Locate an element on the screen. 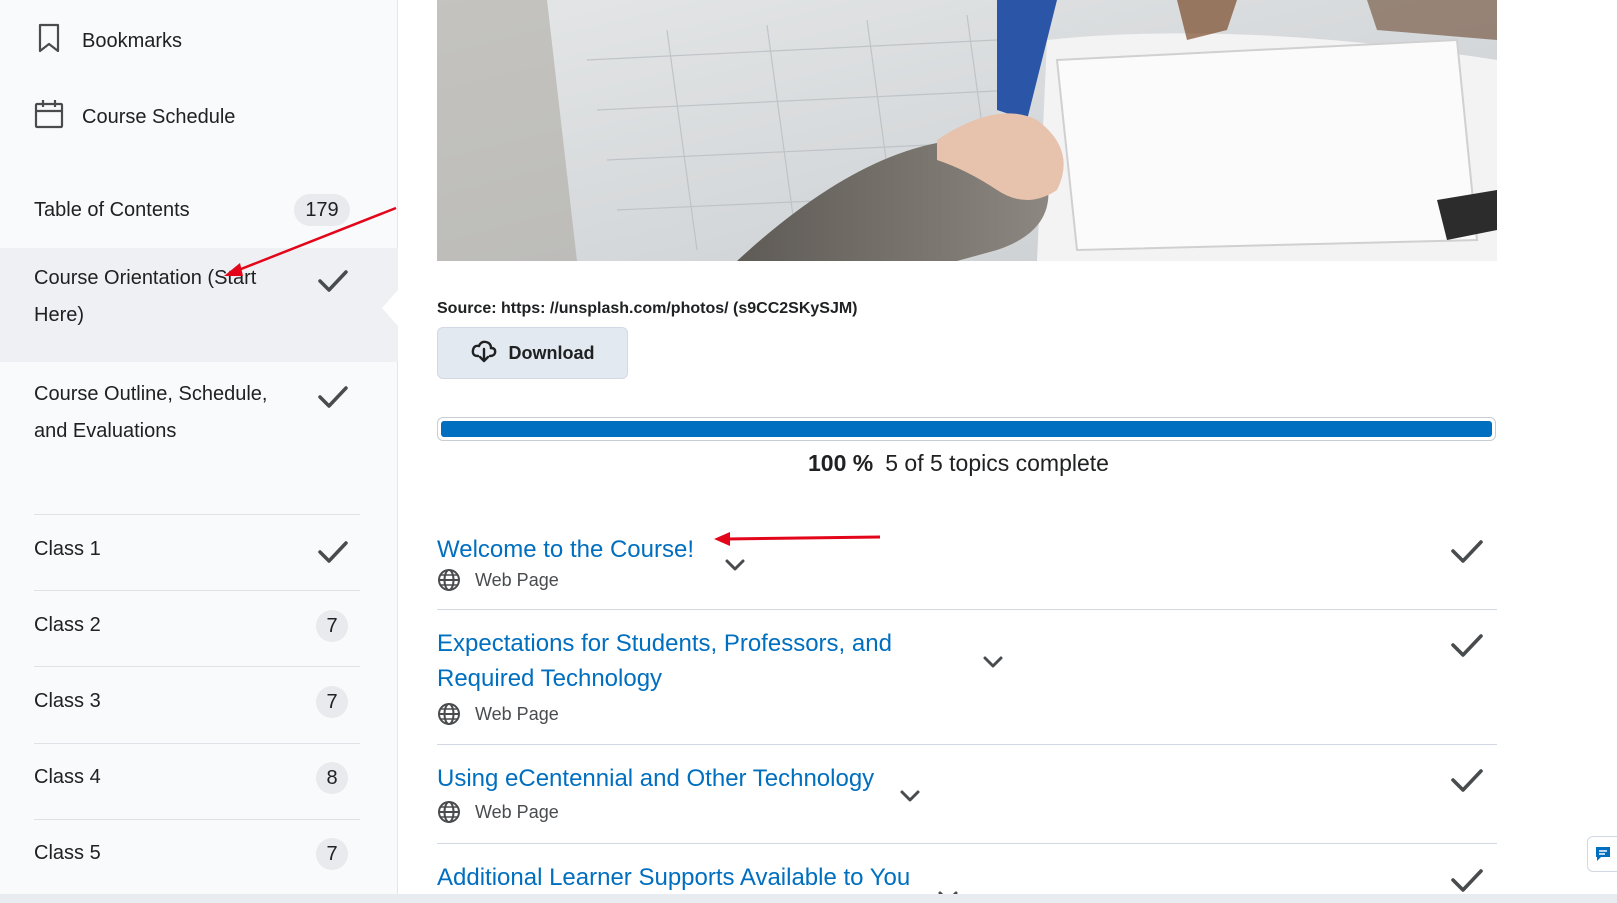 The image size is (1617, 903). progress-bar is located at coordinates (966, 429).